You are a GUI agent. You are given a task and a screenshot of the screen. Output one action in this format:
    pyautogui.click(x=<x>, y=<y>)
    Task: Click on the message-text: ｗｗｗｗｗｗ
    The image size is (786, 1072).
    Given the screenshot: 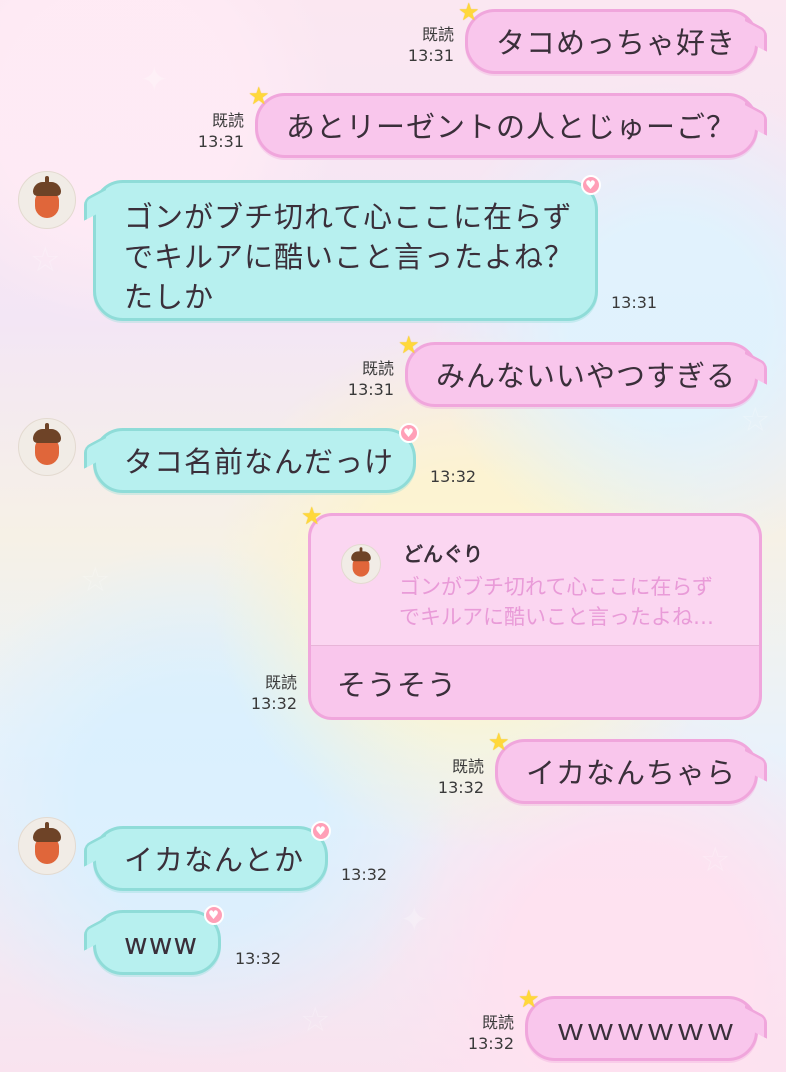 What is the action you would take?
    pyautogui.click(x=646, y=1030)
    